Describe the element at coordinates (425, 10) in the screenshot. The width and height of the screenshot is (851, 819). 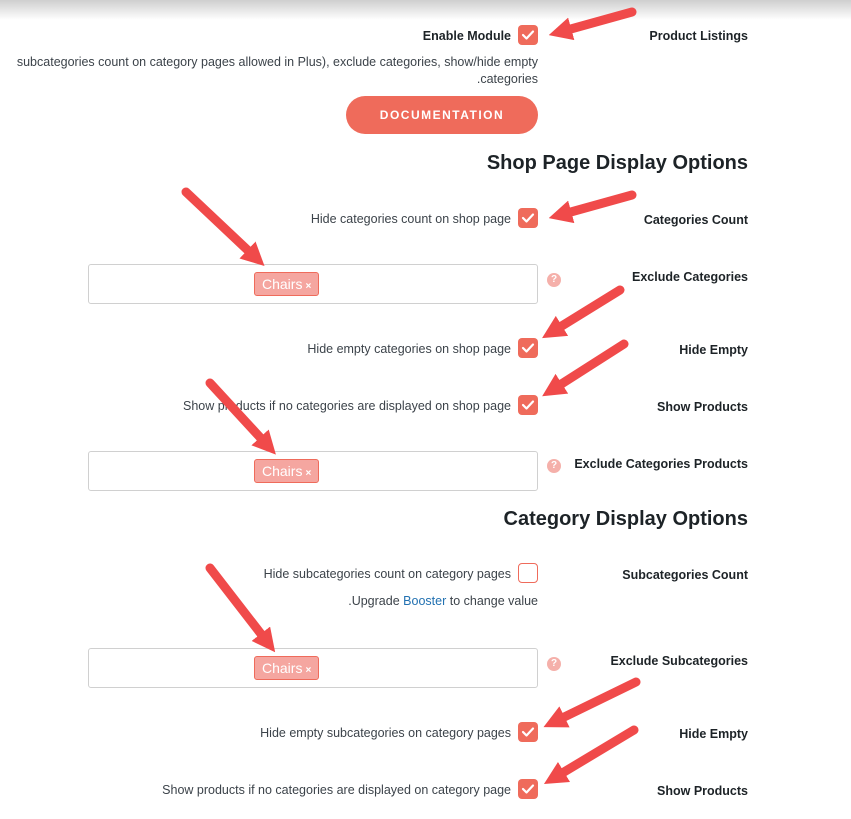
I see `top-shadow` at that location.